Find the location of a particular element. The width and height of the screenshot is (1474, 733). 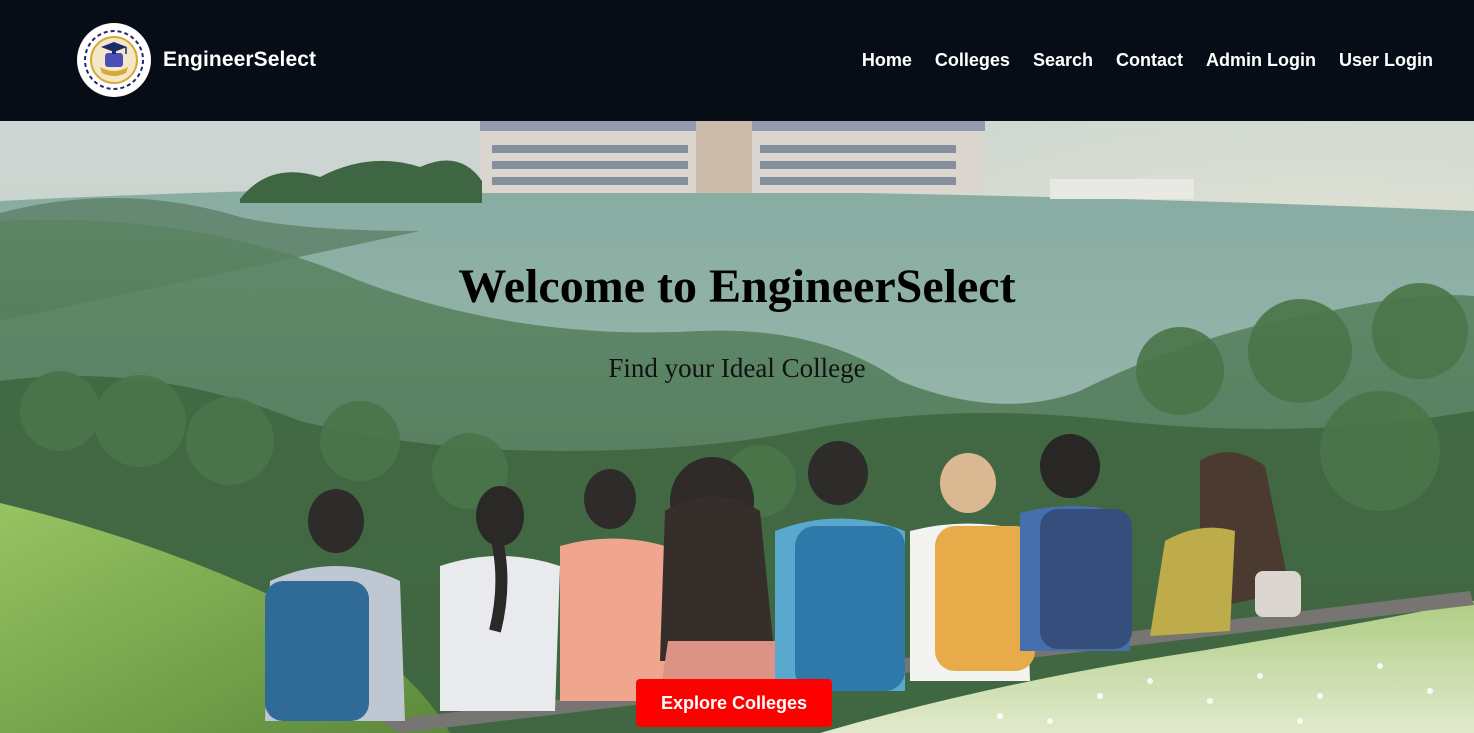

brand-name: EngineerSelect is located at coordinates (240, 59).